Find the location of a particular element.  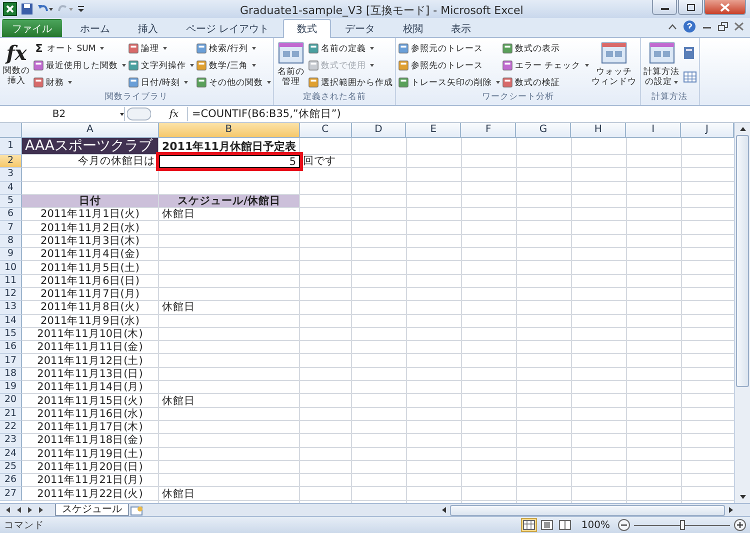

help-icon is located at coordinates (689, 26).